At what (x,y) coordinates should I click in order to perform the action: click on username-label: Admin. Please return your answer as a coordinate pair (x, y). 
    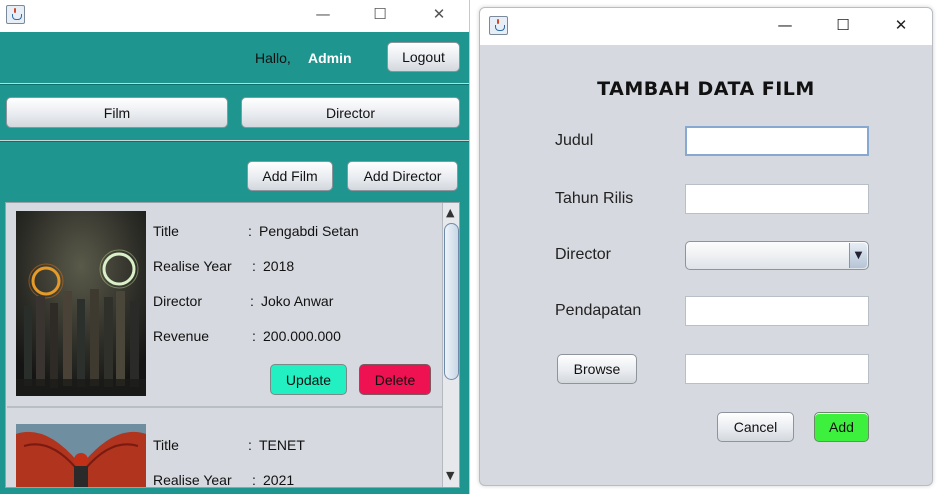
    Looking at the image, I should click on (330, 58).